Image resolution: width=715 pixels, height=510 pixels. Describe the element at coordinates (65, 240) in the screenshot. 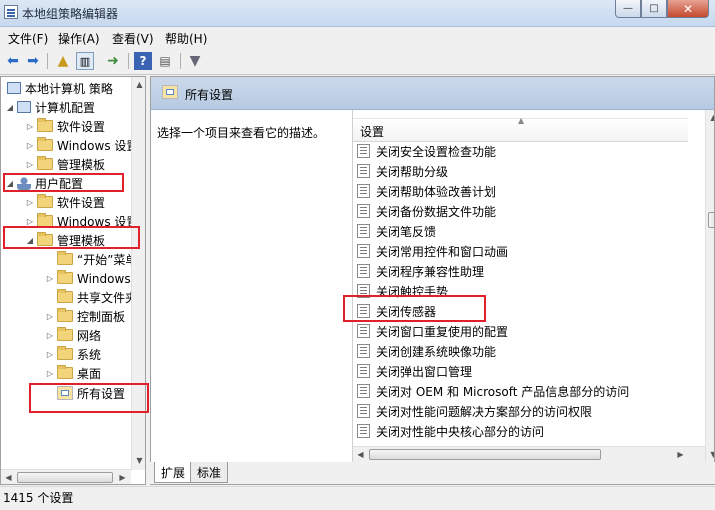

I see `tree-item-user-admin-templates: ◢ 管理模板` at that location.